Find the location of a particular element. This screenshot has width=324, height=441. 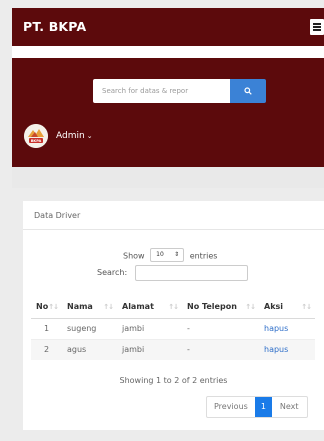

table-row: 2 agus jambi - hapus is located at coordinates (173, 349).